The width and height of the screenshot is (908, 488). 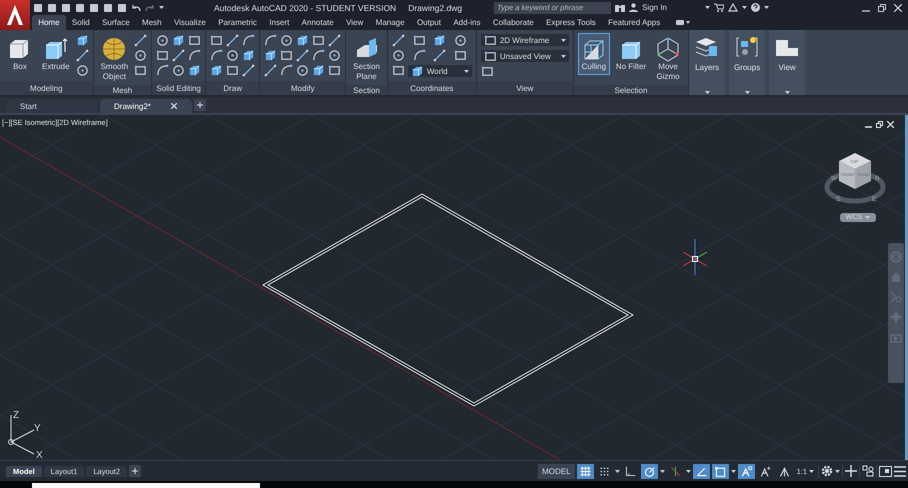 What do you see at coordinates (200, 105) in the screenshot?
I see `new-tab-button` at bounding box center [200, 105].